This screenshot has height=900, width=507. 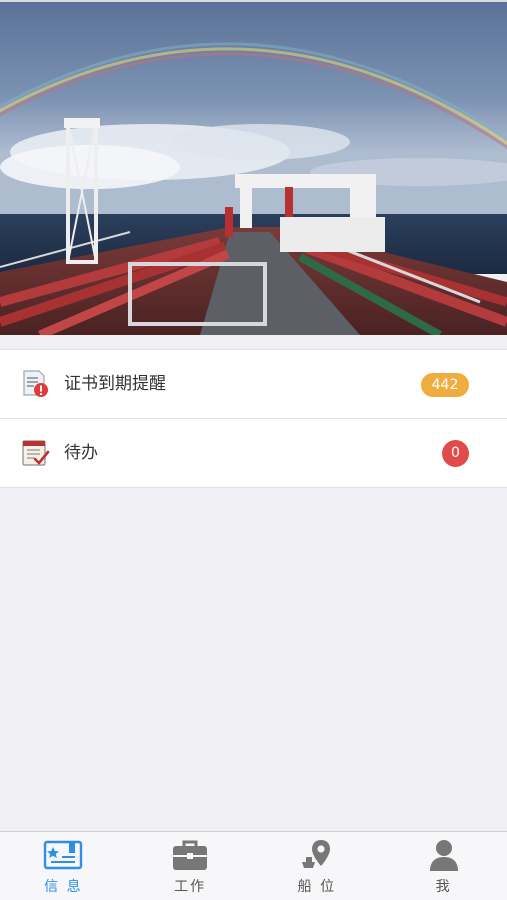 What do you see at coordinates (190, 887) in the screenshot?
I see `tab-label: 工作` at bounding box center [190, 887].